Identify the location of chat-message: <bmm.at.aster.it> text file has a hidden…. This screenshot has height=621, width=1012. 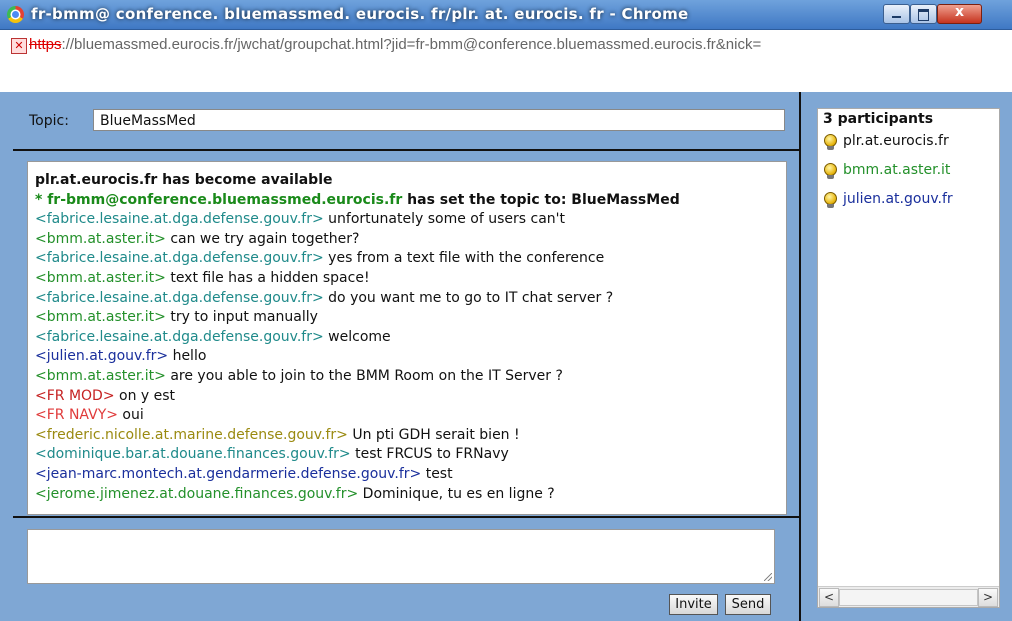
(410, 279).